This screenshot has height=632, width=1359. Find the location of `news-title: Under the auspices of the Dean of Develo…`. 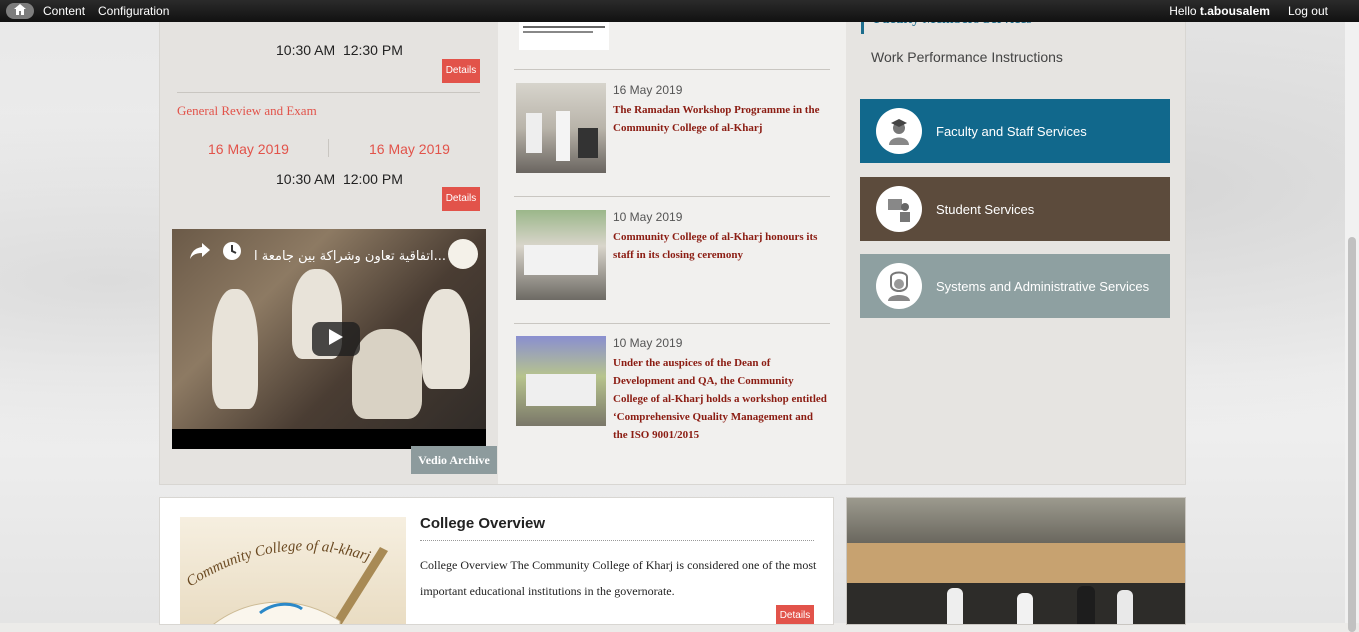

news-title: Under the auspices of the Dean of Develo… is located at coordinates (721, 399).